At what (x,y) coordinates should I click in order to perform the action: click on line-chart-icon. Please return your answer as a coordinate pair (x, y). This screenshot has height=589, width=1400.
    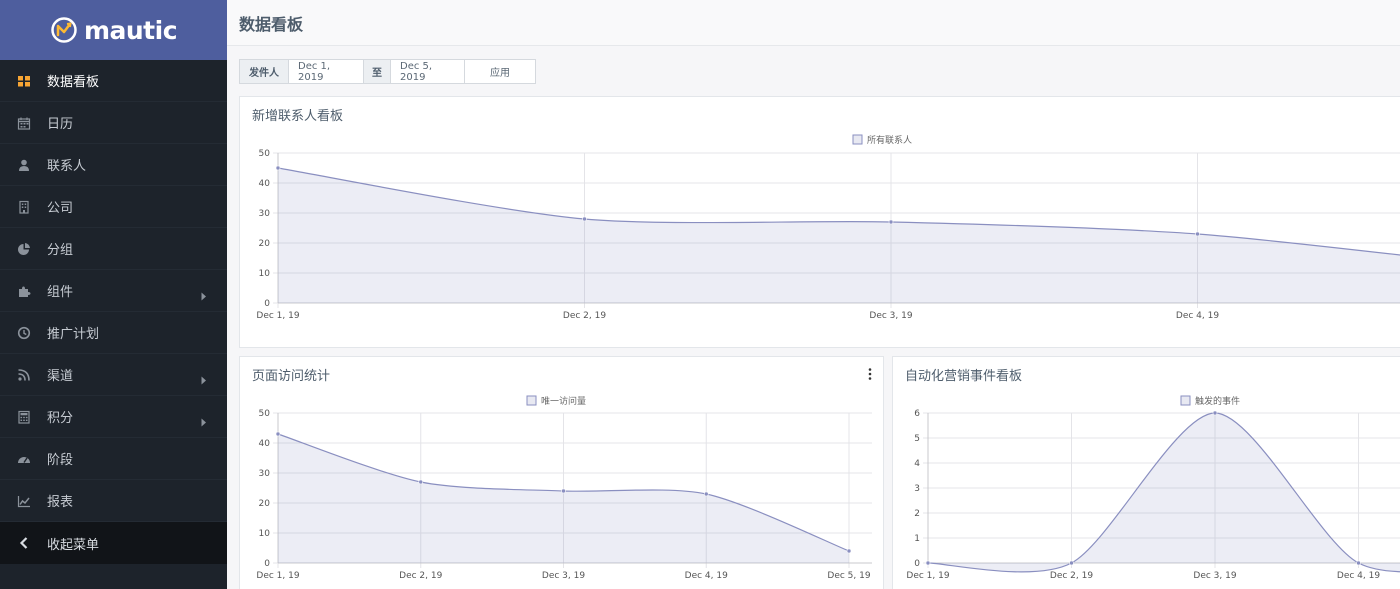
    Looking at the image, I should click on (24, 501).